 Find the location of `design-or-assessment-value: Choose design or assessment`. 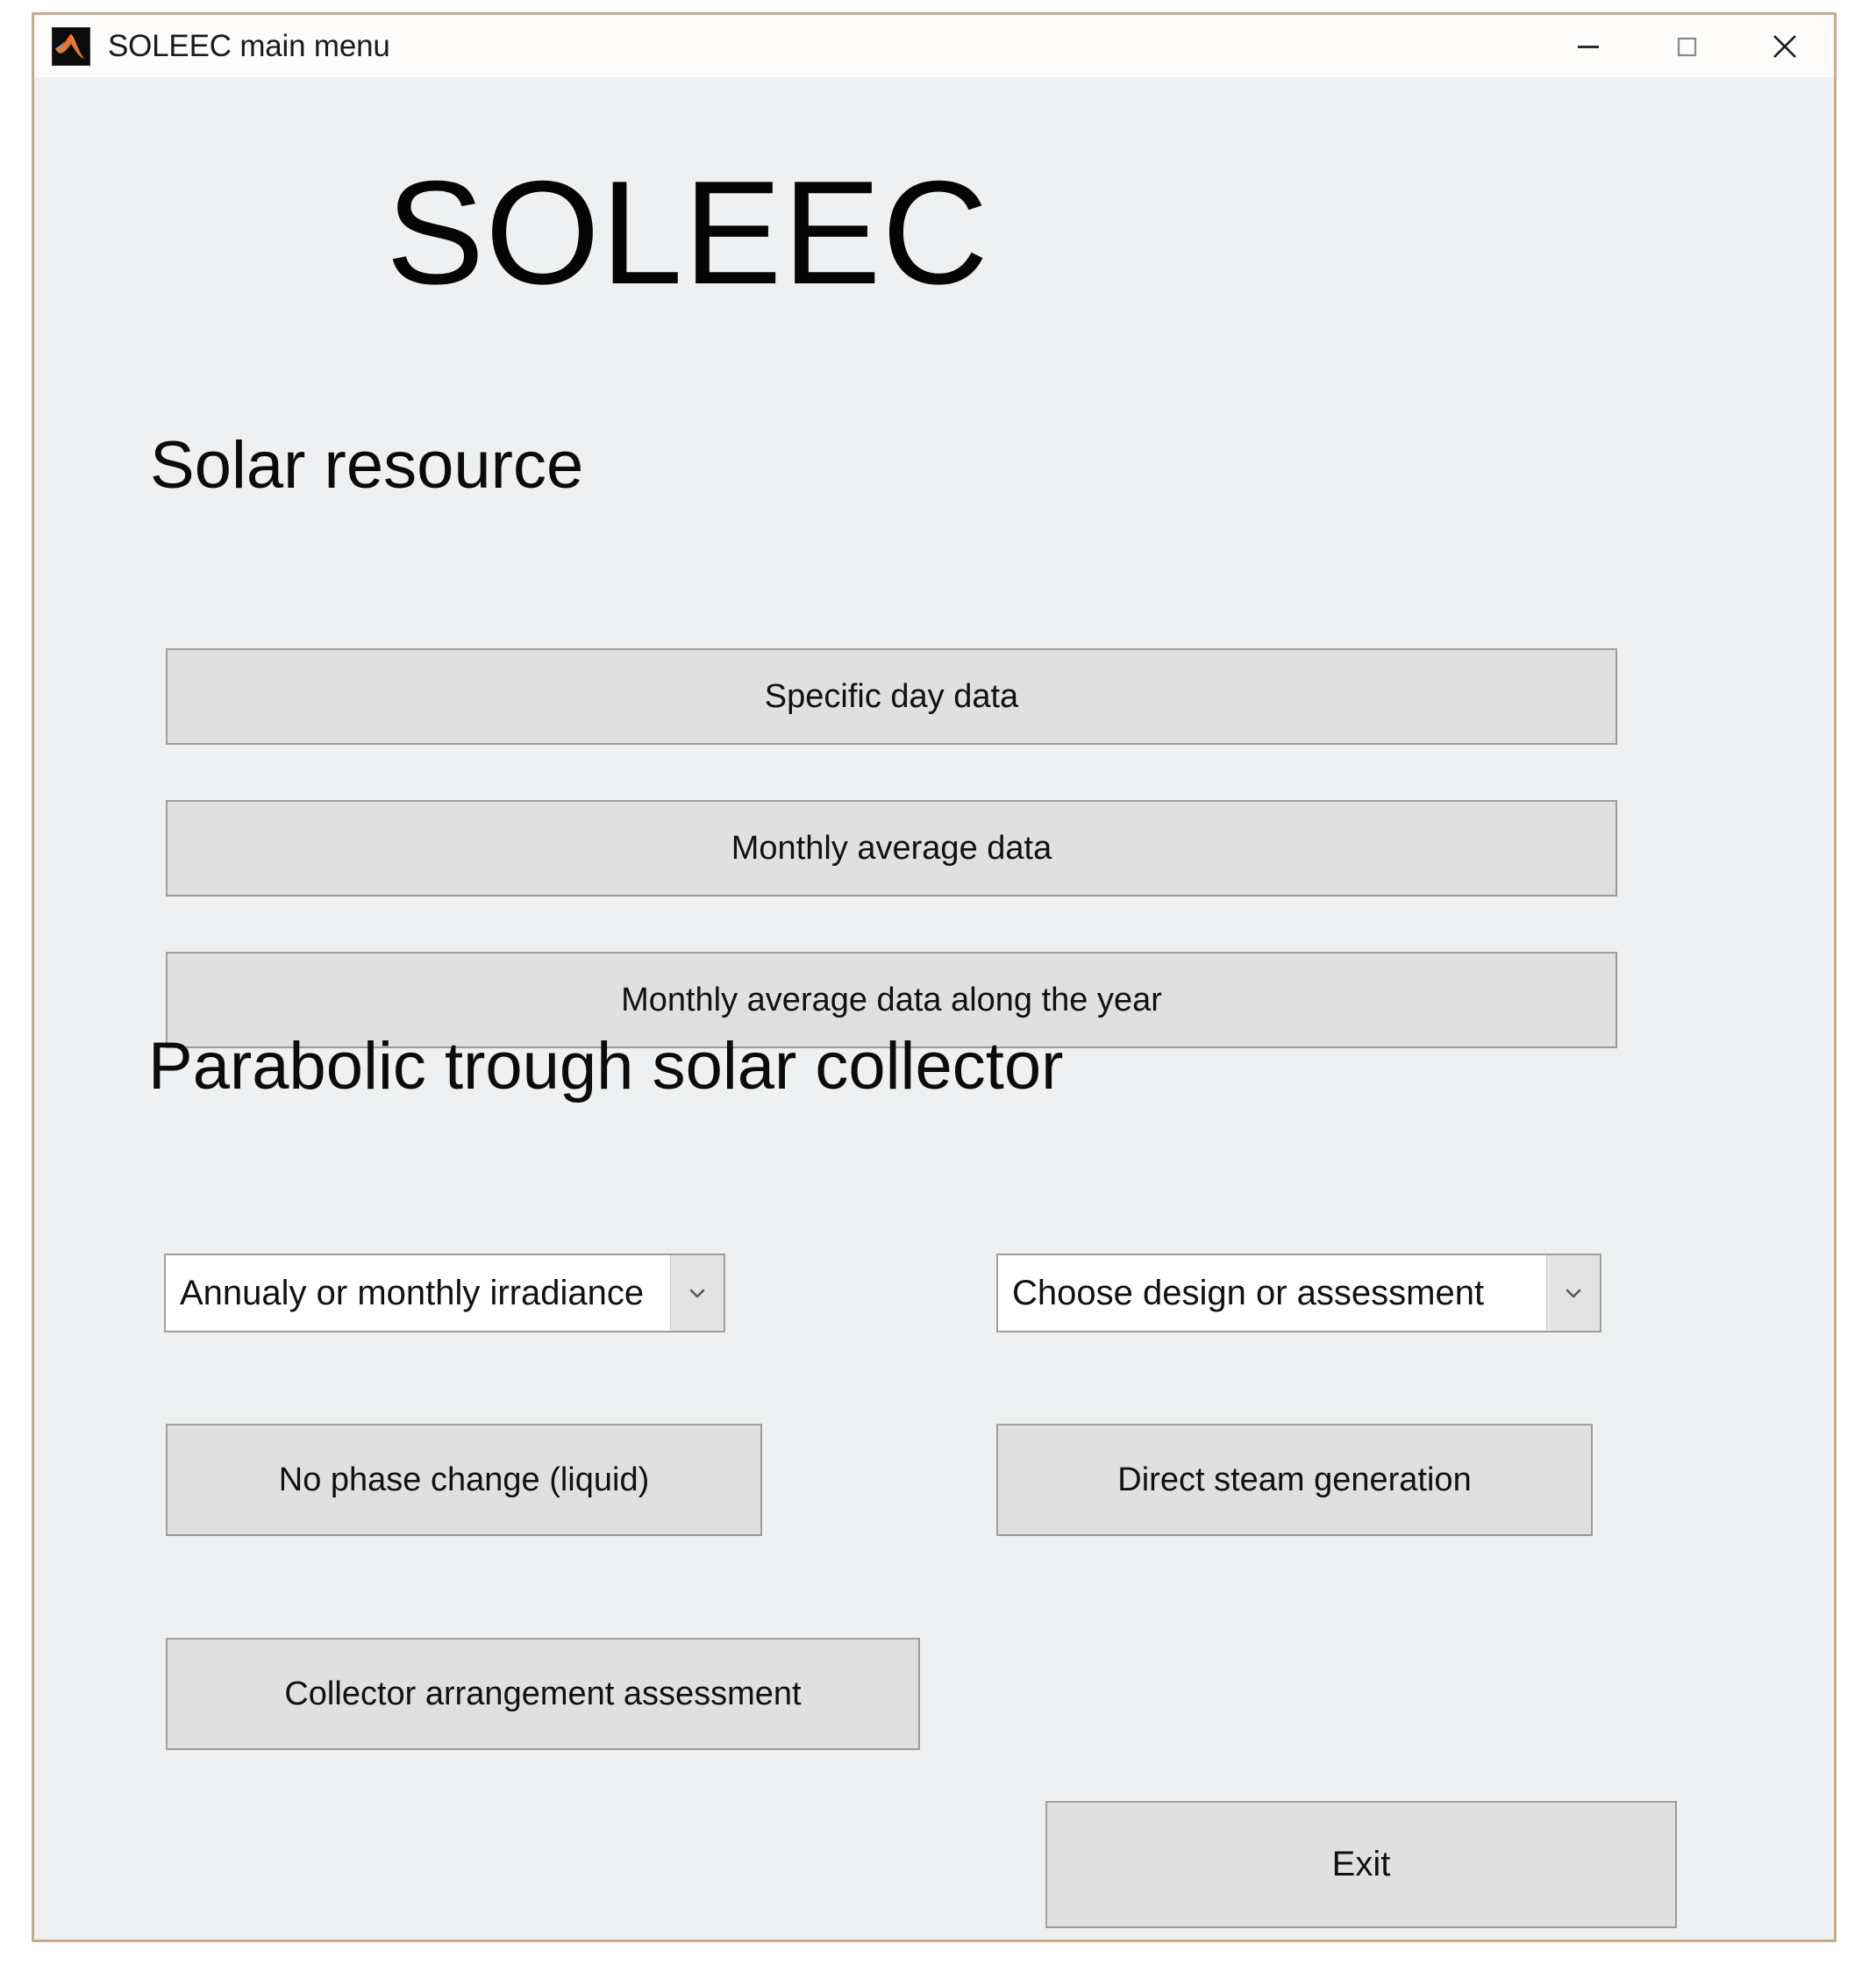

design-or-assessment-value: Choose design or assessment is located at coordinates (1248, 1292).